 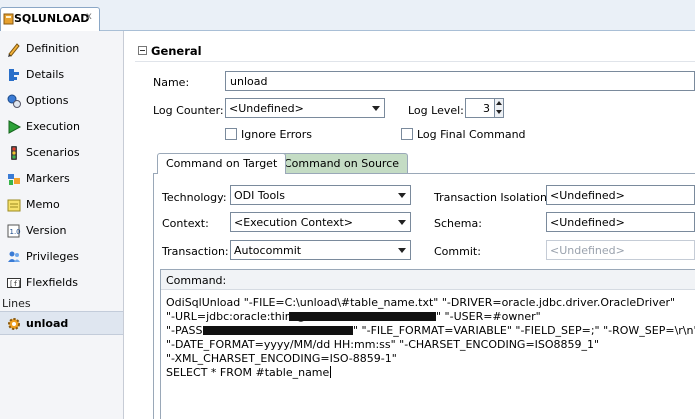 I want to click on command-line: "-XML_CHARSET_ENCODING=ISO-8859-1", so click(x=281, y=358).